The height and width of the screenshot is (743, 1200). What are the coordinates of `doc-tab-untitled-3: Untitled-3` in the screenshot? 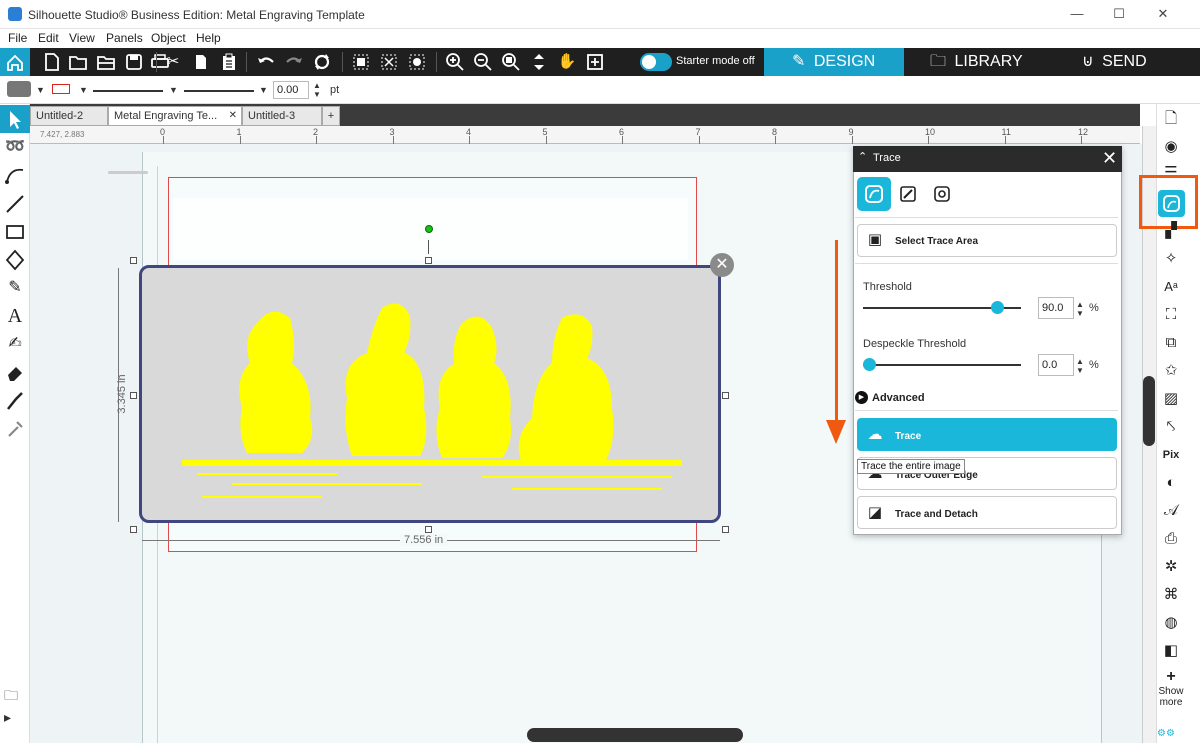 It's located at (282, 116).